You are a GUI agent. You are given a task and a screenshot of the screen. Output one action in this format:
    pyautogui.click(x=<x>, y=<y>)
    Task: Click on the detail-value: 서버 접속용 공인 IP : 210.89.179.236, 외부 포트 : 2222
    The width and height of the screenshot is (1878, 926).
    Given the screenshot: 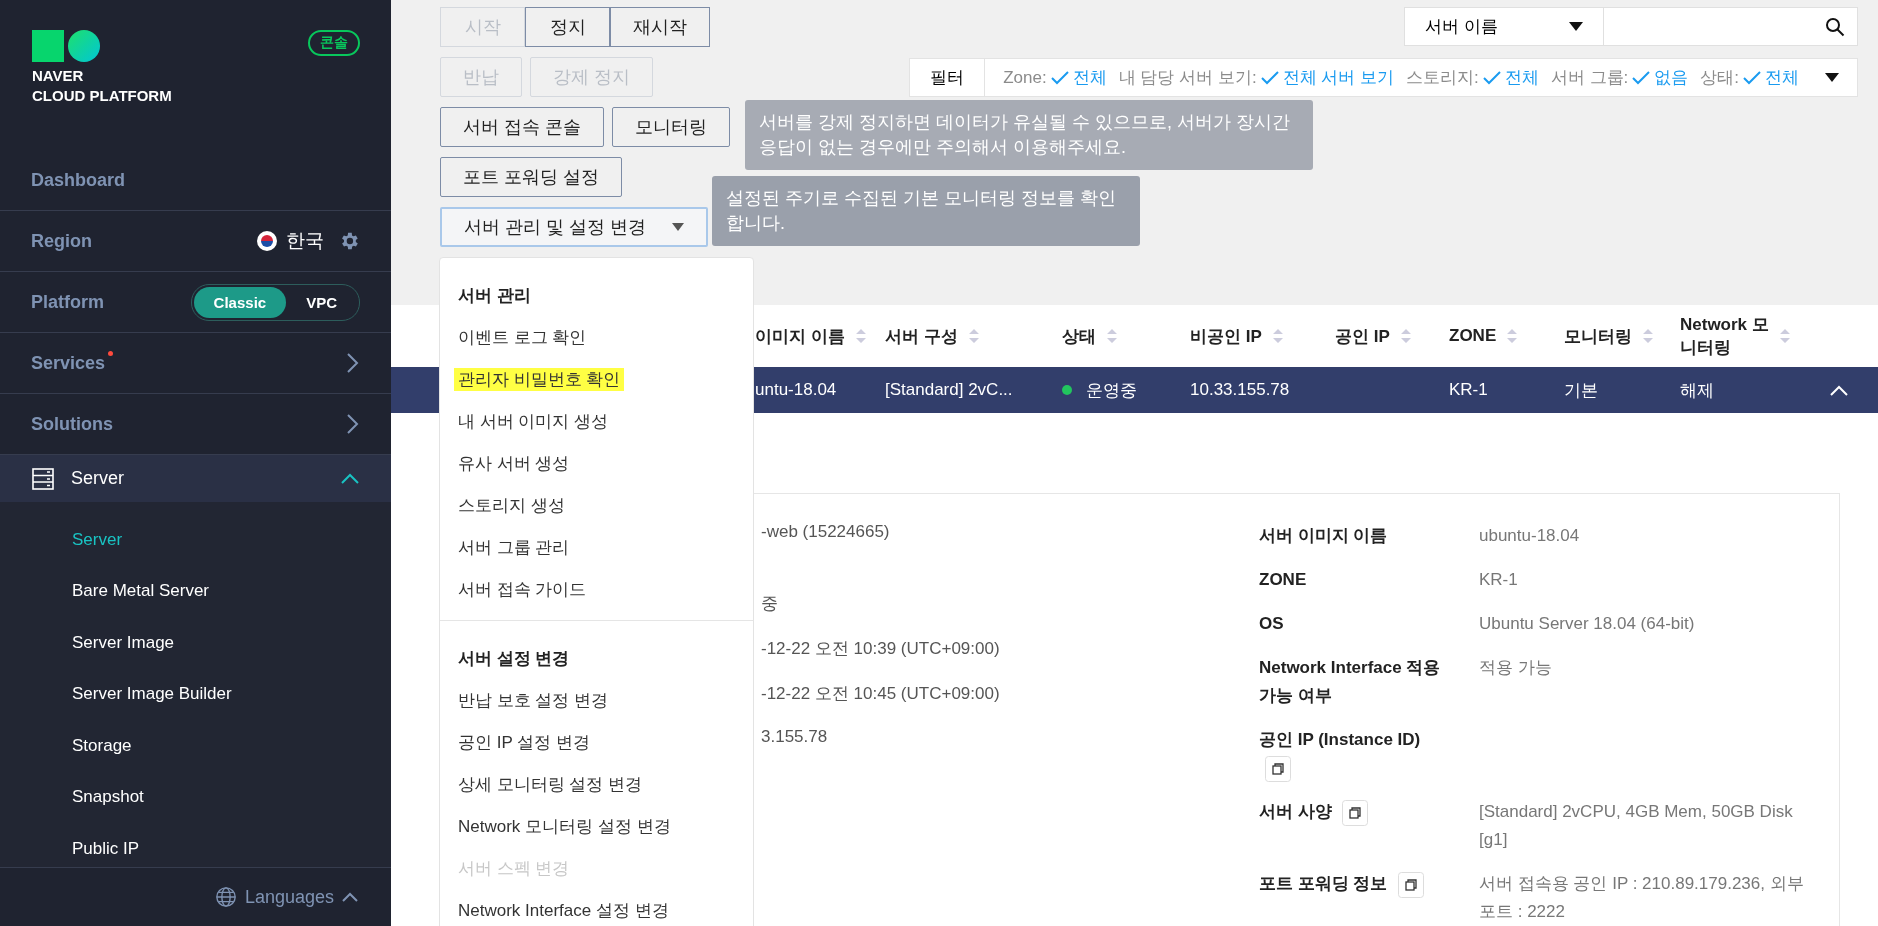 What is the action you would take?
    pyautogui.click(x=1642, y=898)
    